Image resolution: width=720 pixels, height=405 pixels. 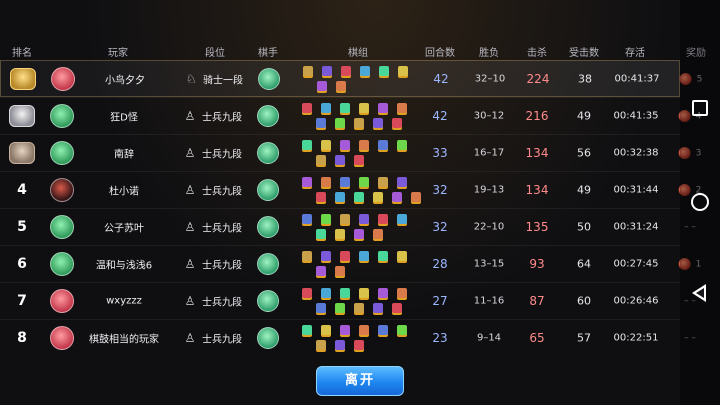 What do you see at coordinates (22, 264) in the screenshot?
I see `rank-number: 6` at bounding box center [22, 264].